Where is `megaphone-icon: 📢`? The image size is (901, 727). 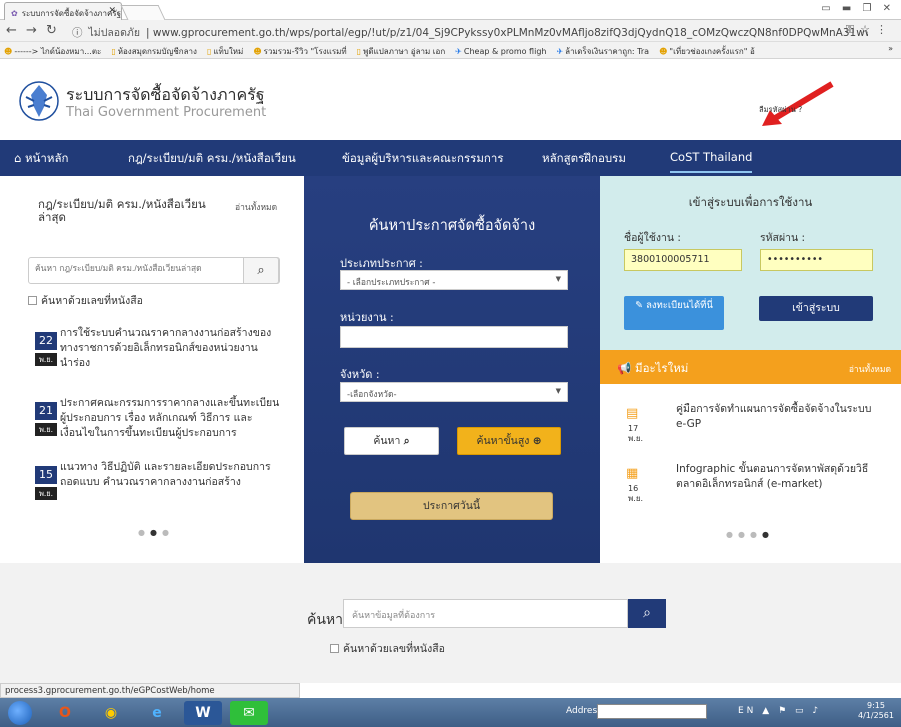
megaphone-icon: 📢 is located at coordinates (624, 368).